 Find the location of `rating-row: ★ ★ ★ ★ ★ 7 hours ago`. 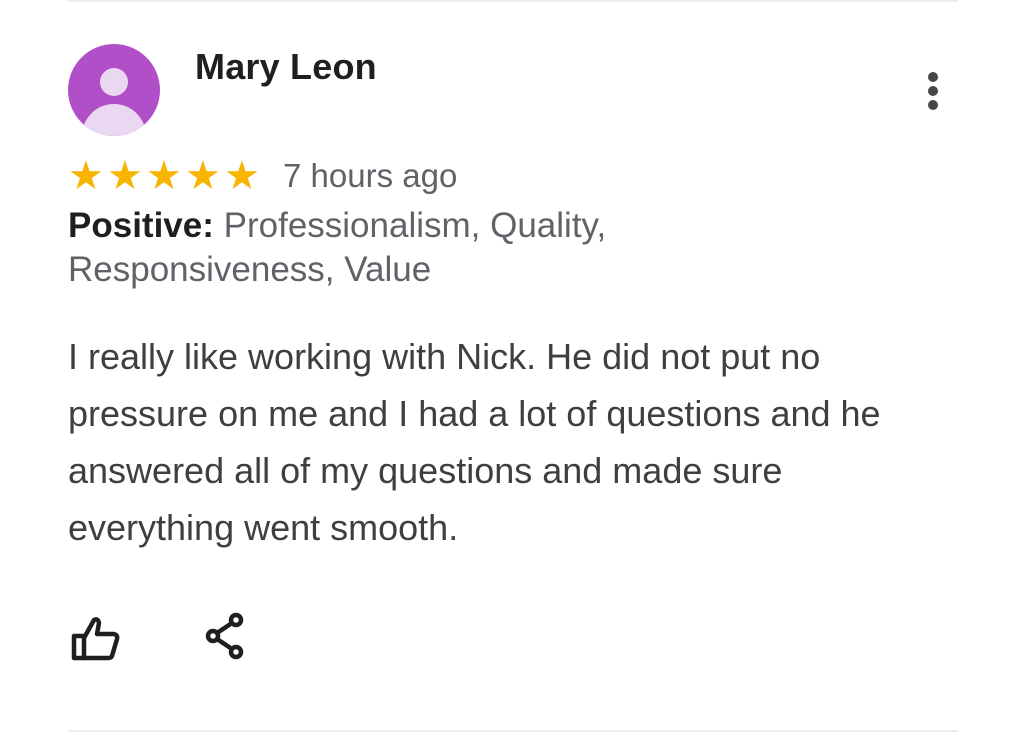

rating-row: ★ ★ ★ ★ ★ 7 hours ago is located at coordinates (262, 176).